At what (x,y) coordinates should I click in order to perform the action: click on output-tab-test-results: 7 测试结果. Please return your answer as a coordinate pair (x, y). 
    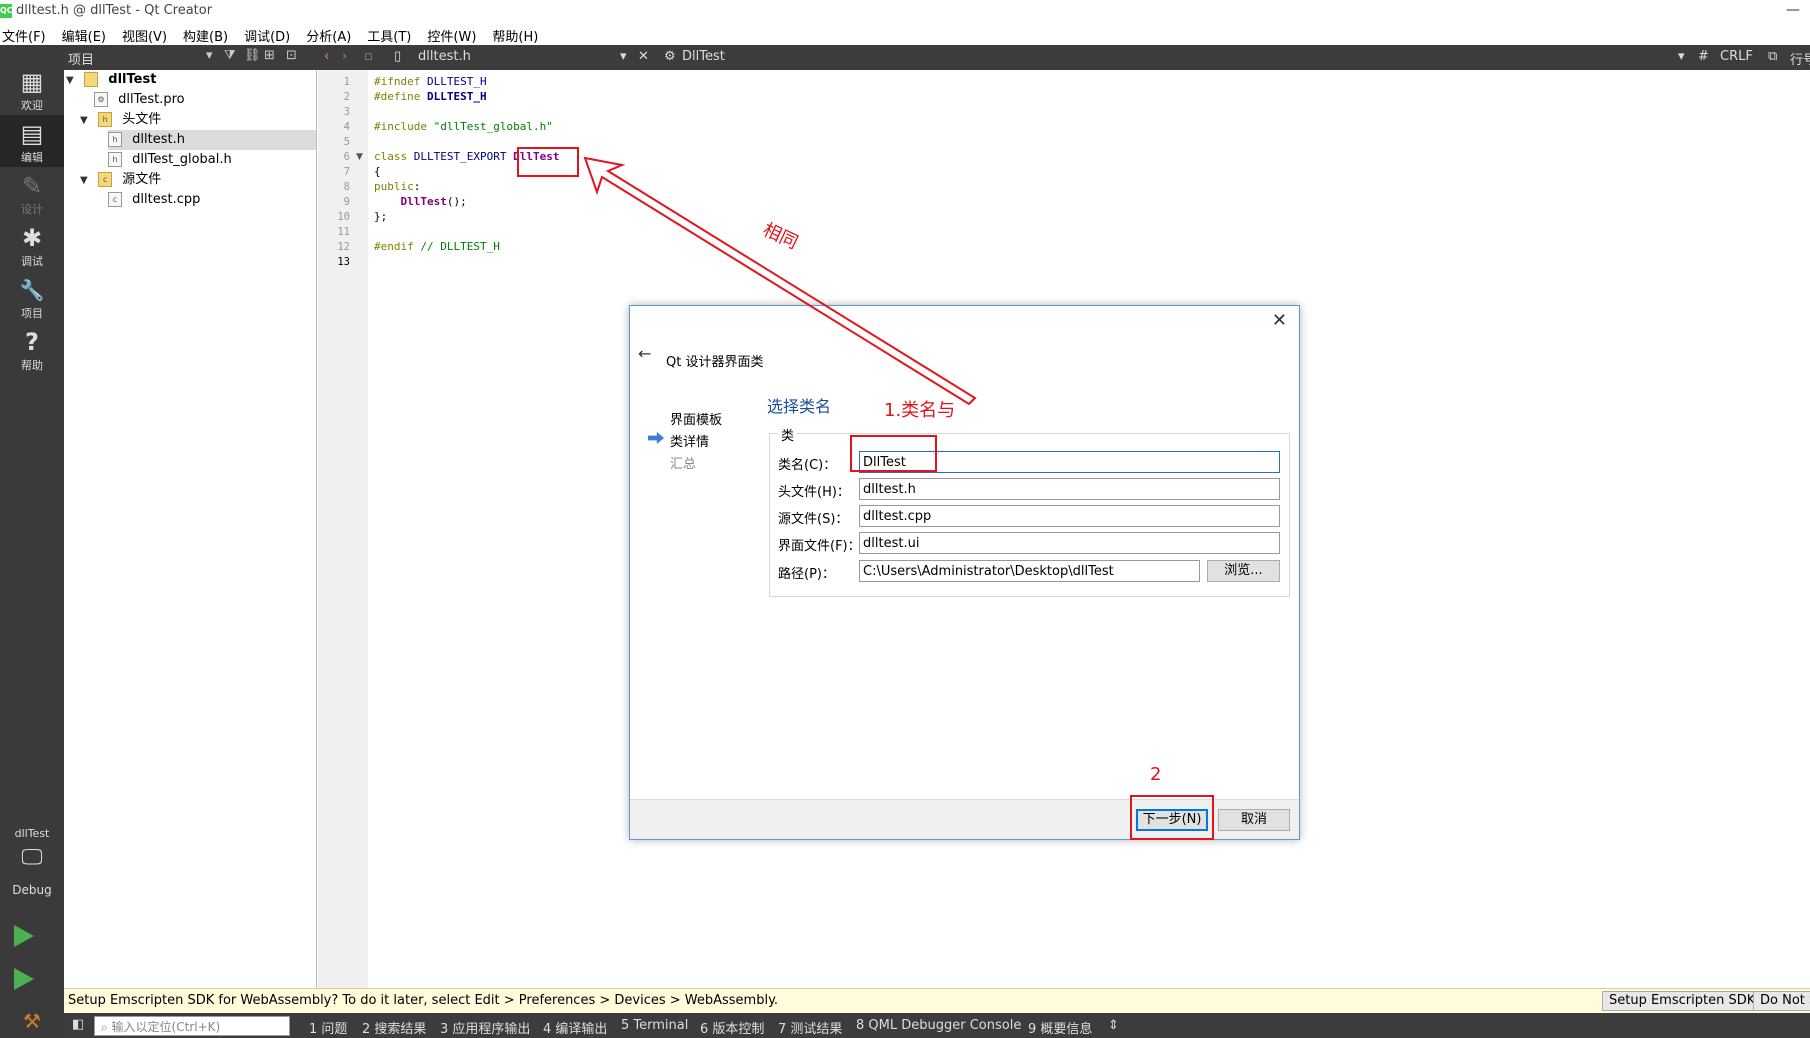
    Looking at the image, I should click on (810, 1027).